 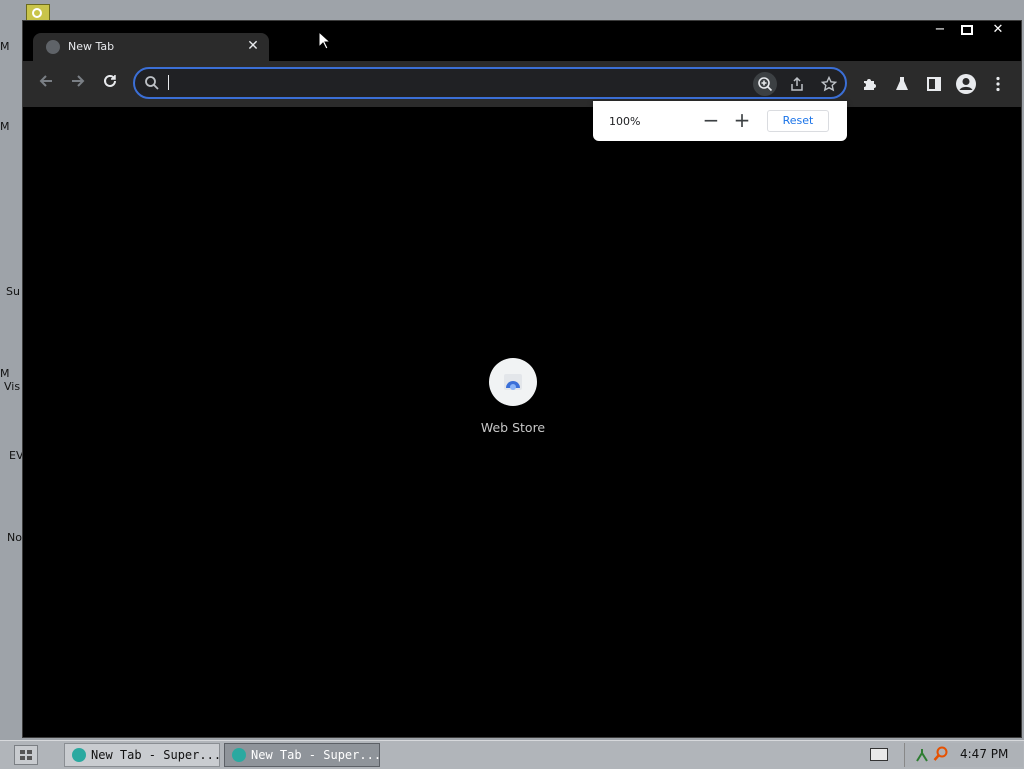 I want to click on menu-kebab-icon, so click(x=998, y=84).